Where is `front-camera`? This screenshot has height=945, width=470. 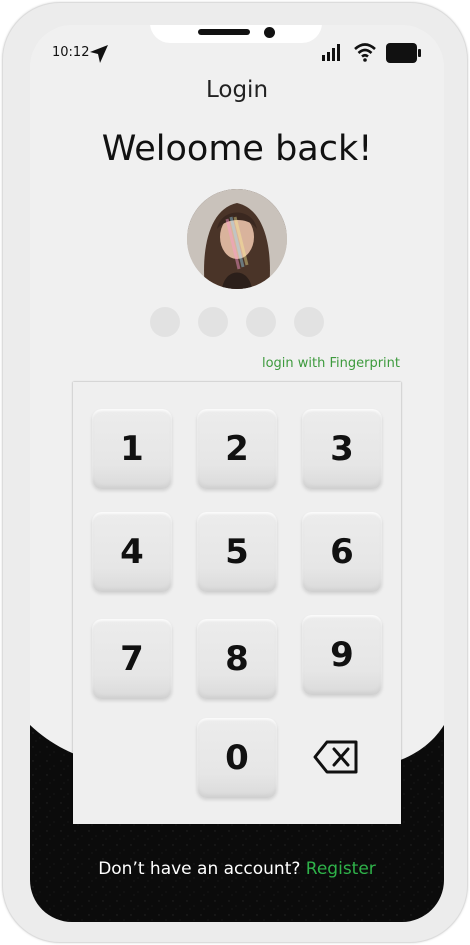
front-camera is located at coordinates (269, 32).